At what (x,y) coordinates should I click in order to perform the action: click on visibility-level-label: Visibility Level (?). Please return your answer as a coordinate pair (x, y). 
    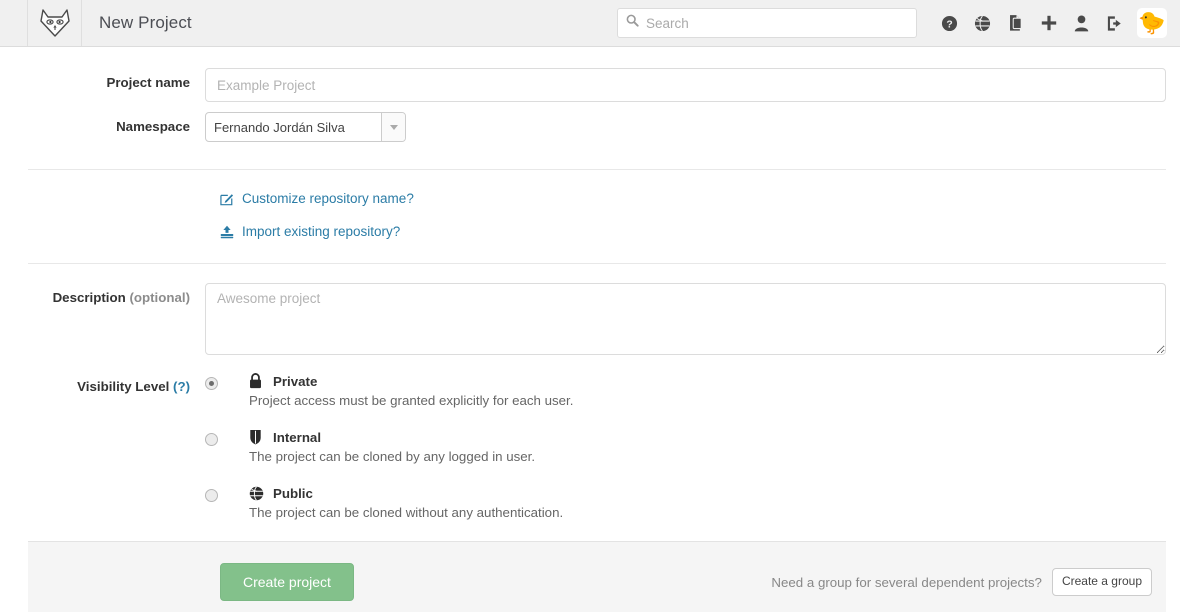
    Looking at the image, I should click on (102, 383).